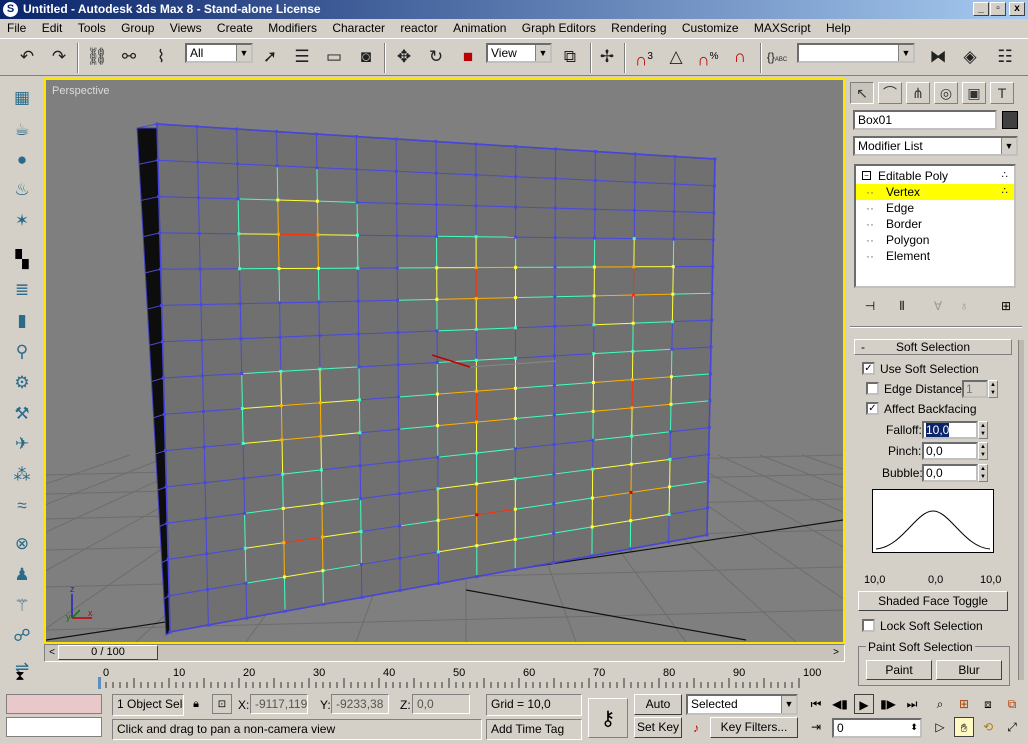 The height and width of the screenshot is (744, 1028). I want to click on time-slider-track, so click(444, 653).